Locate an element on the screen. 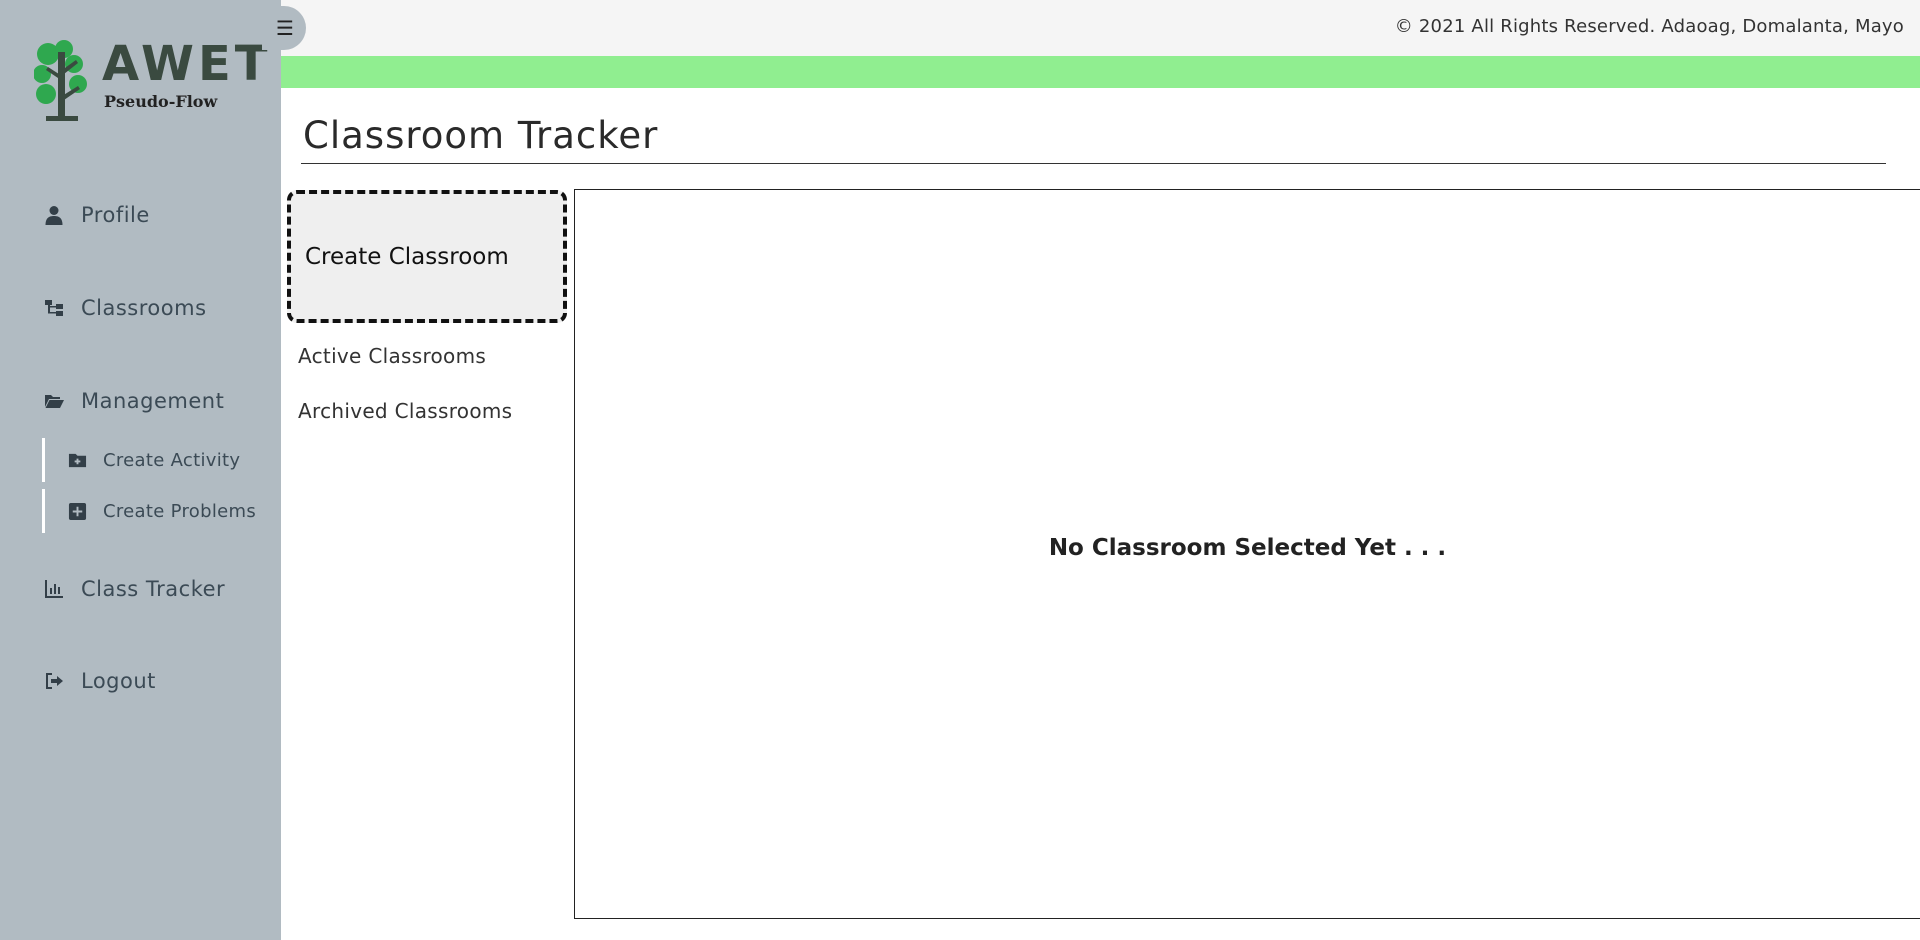 This screenshot has height=940, width=1920. sidebar-subitem-create-activity: Create Activity is located at coordinates (141, 460).